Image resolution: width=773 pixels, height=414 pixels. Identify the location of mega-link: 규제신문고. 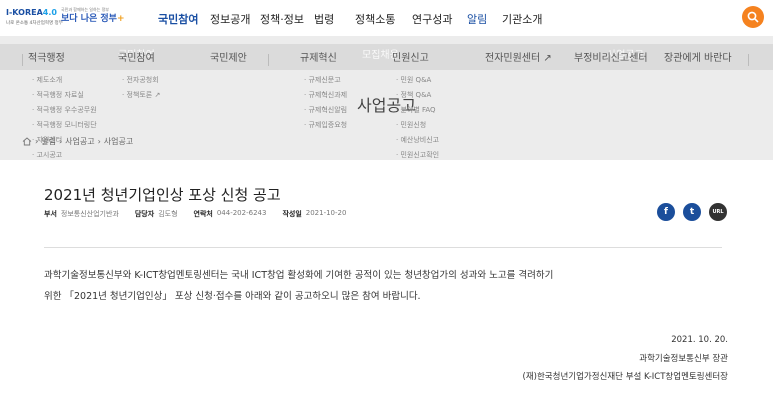
(325, 80).